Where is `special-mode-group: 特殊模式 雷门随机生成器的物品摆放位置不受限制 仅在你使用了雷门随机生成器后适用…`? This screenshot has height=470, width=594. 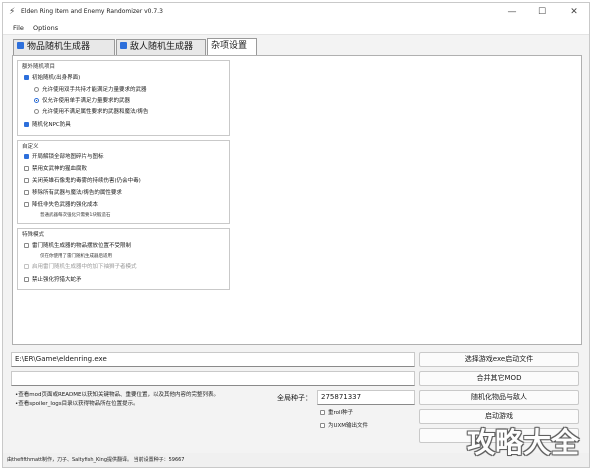 special-mode-group: 特殊模式 雷门随机生成器的物品摆放位置不受限制 仅在你使用了雷门随机生成器后适用… is located at coordinates (123, 259).